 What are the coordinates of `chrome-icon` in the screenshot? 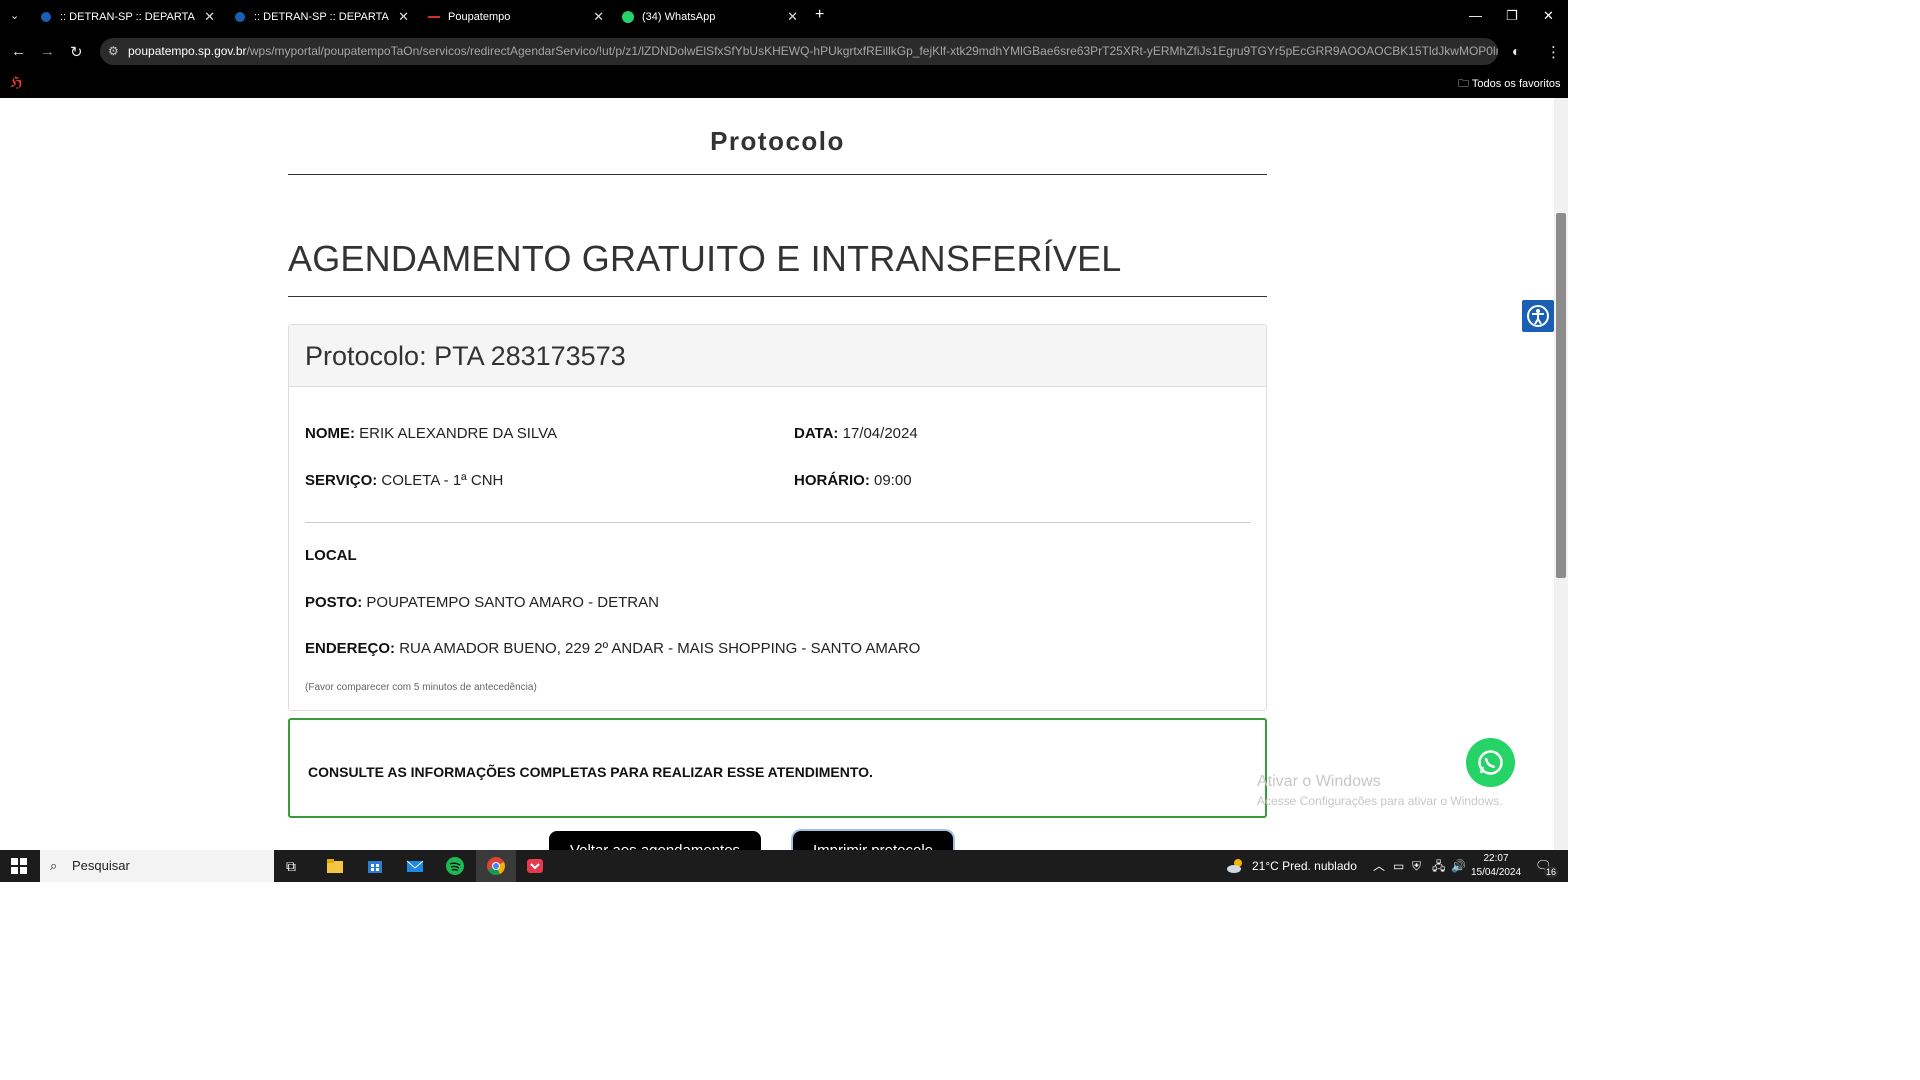 It's located at (496, 866).